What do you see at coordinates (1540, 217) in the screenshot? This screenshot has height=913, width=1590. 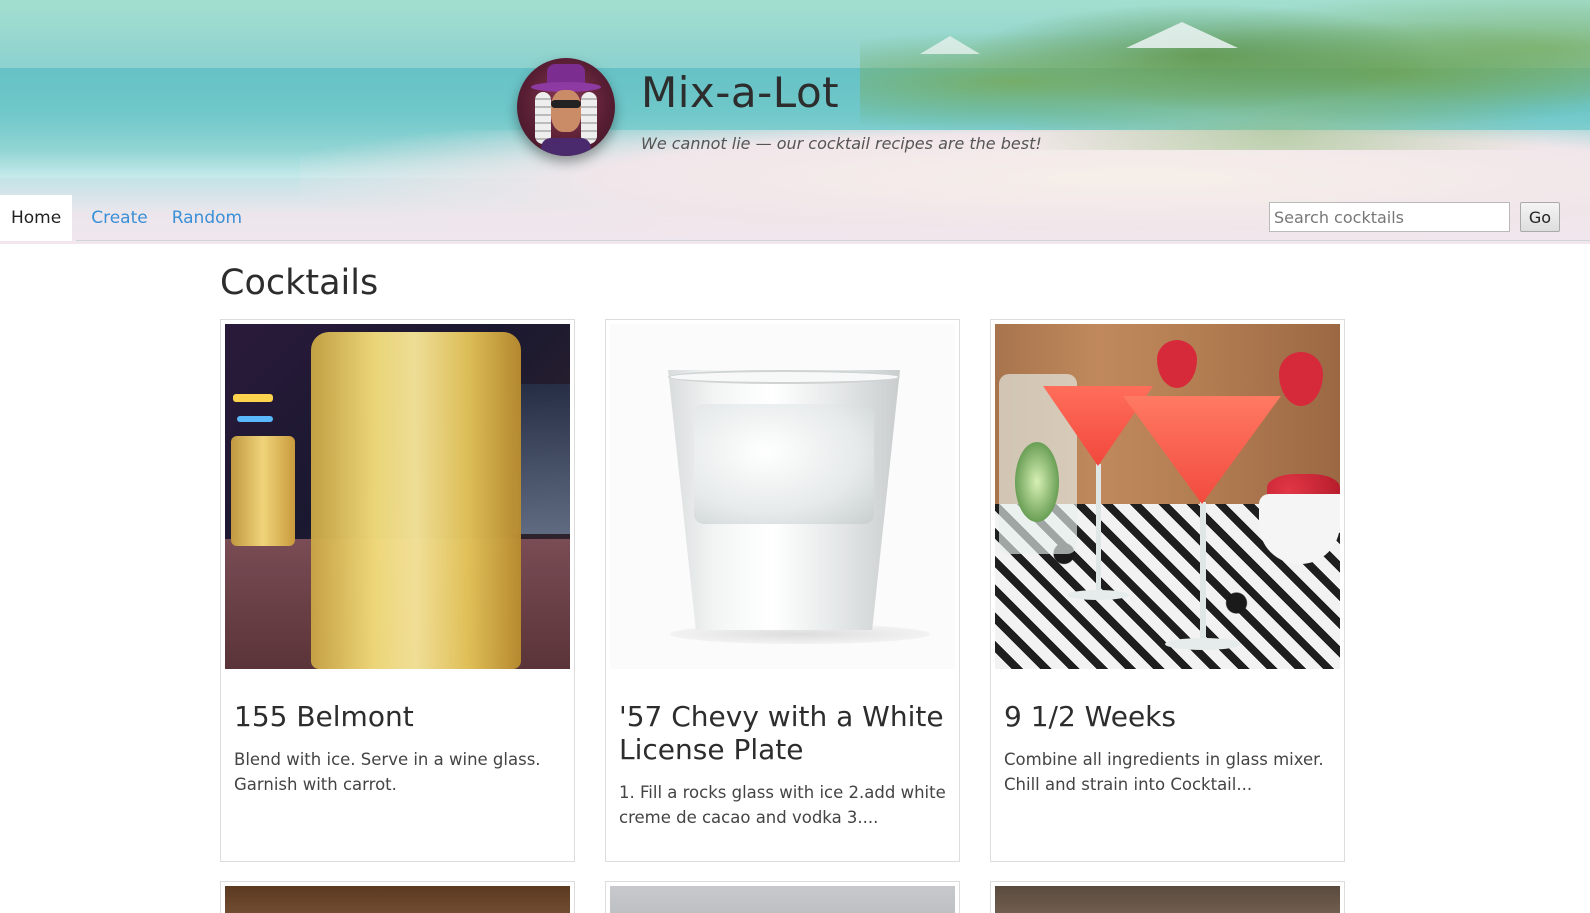 I see `search-go-button: Go` at bounding box center [1540, 217].